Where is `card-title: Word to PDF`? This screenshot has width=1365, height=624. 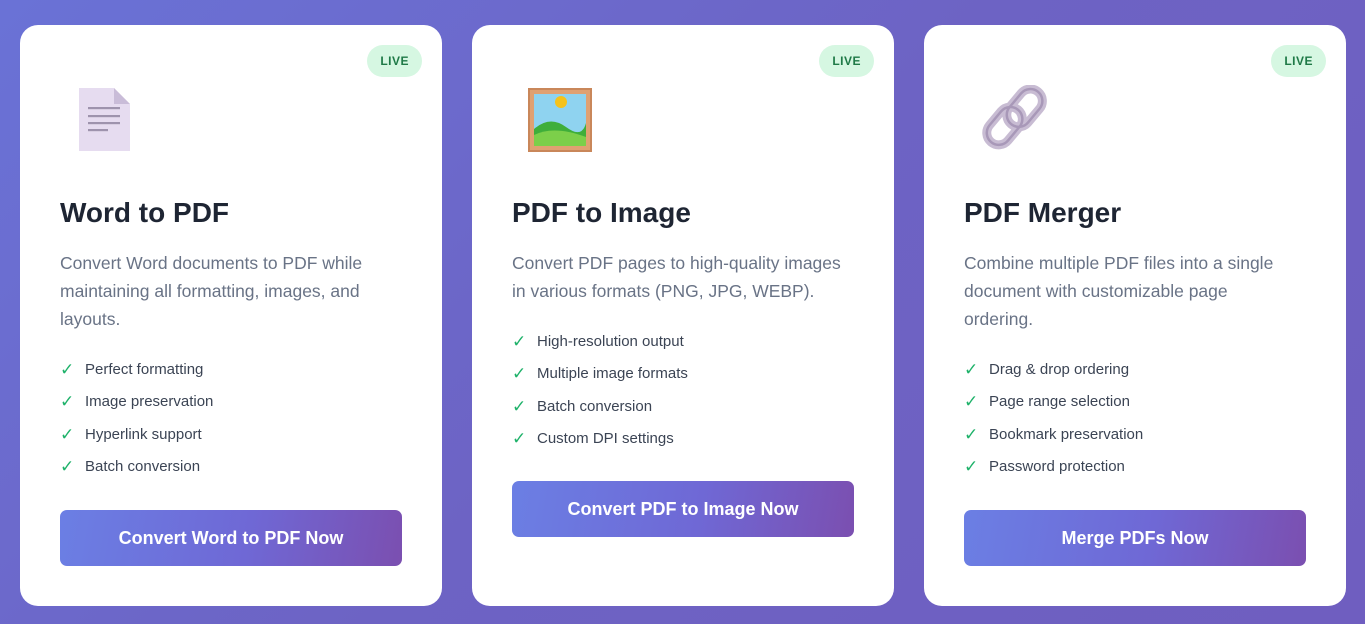
card-title: Word to PDF is located at coordinates (145, 212).